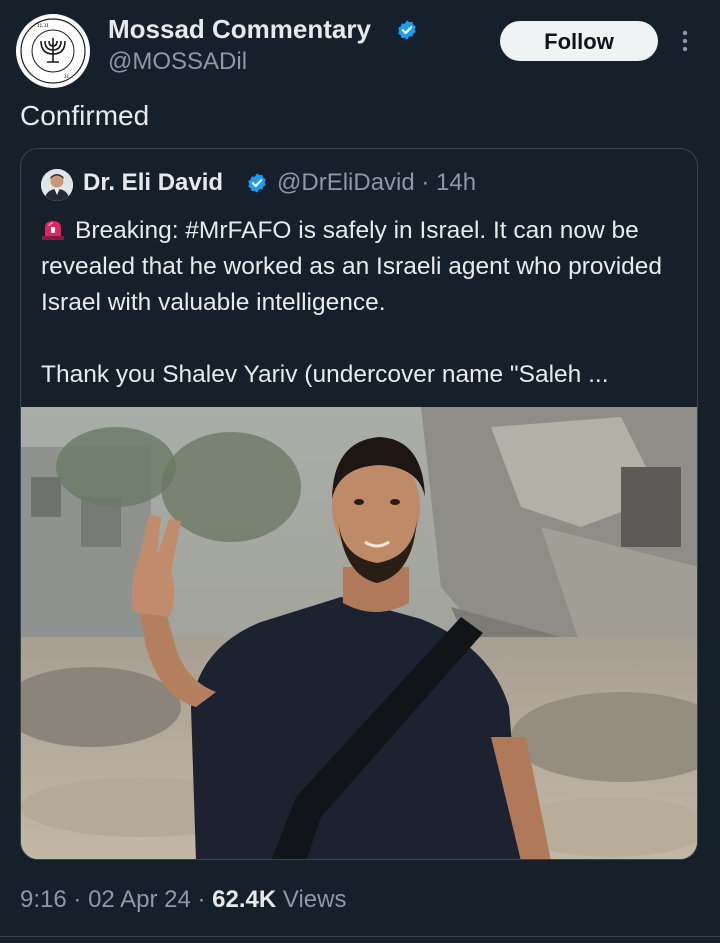  What do you see at coordinates (43, 899) in the screenshot?
I see `post-time: 9:16` at bounding box center [43, 899].